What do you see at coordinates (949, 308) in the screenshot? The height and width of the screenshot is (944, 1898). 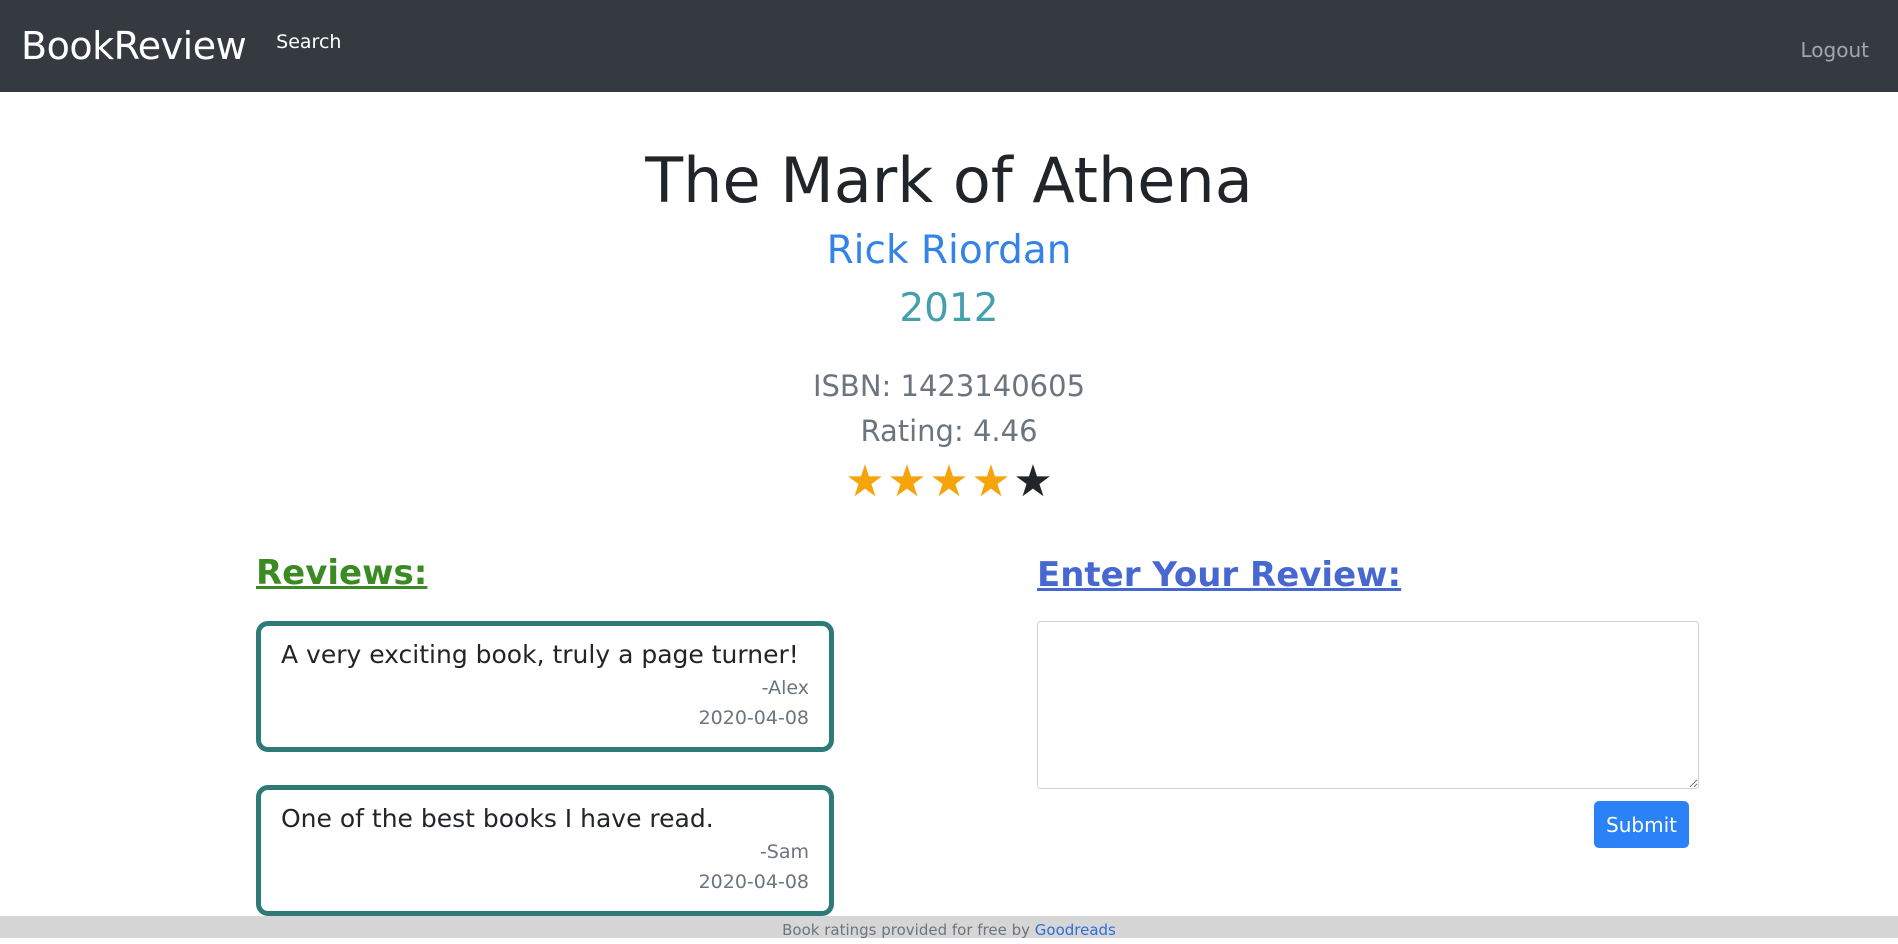 I see `book-year: 2012` at bounding box center [949, 308].